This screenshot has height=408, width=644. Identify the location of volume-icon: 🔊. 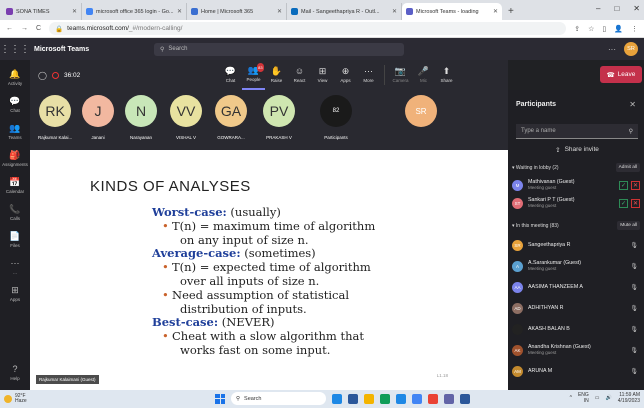
(609, 398).